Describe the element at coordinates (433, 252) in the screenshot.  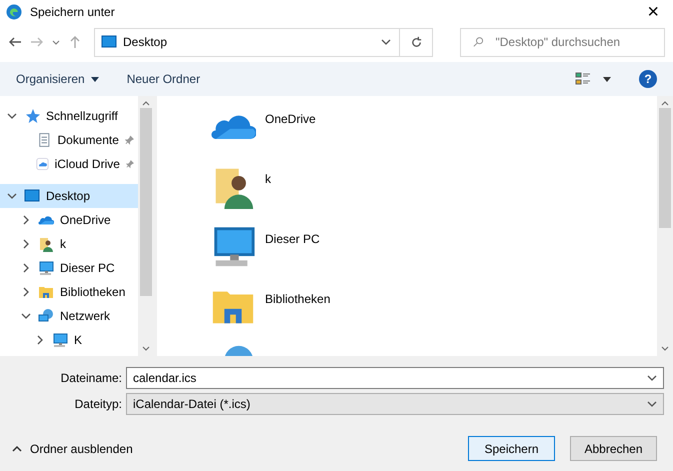
I see `file-item: Dieser PC` at that location.